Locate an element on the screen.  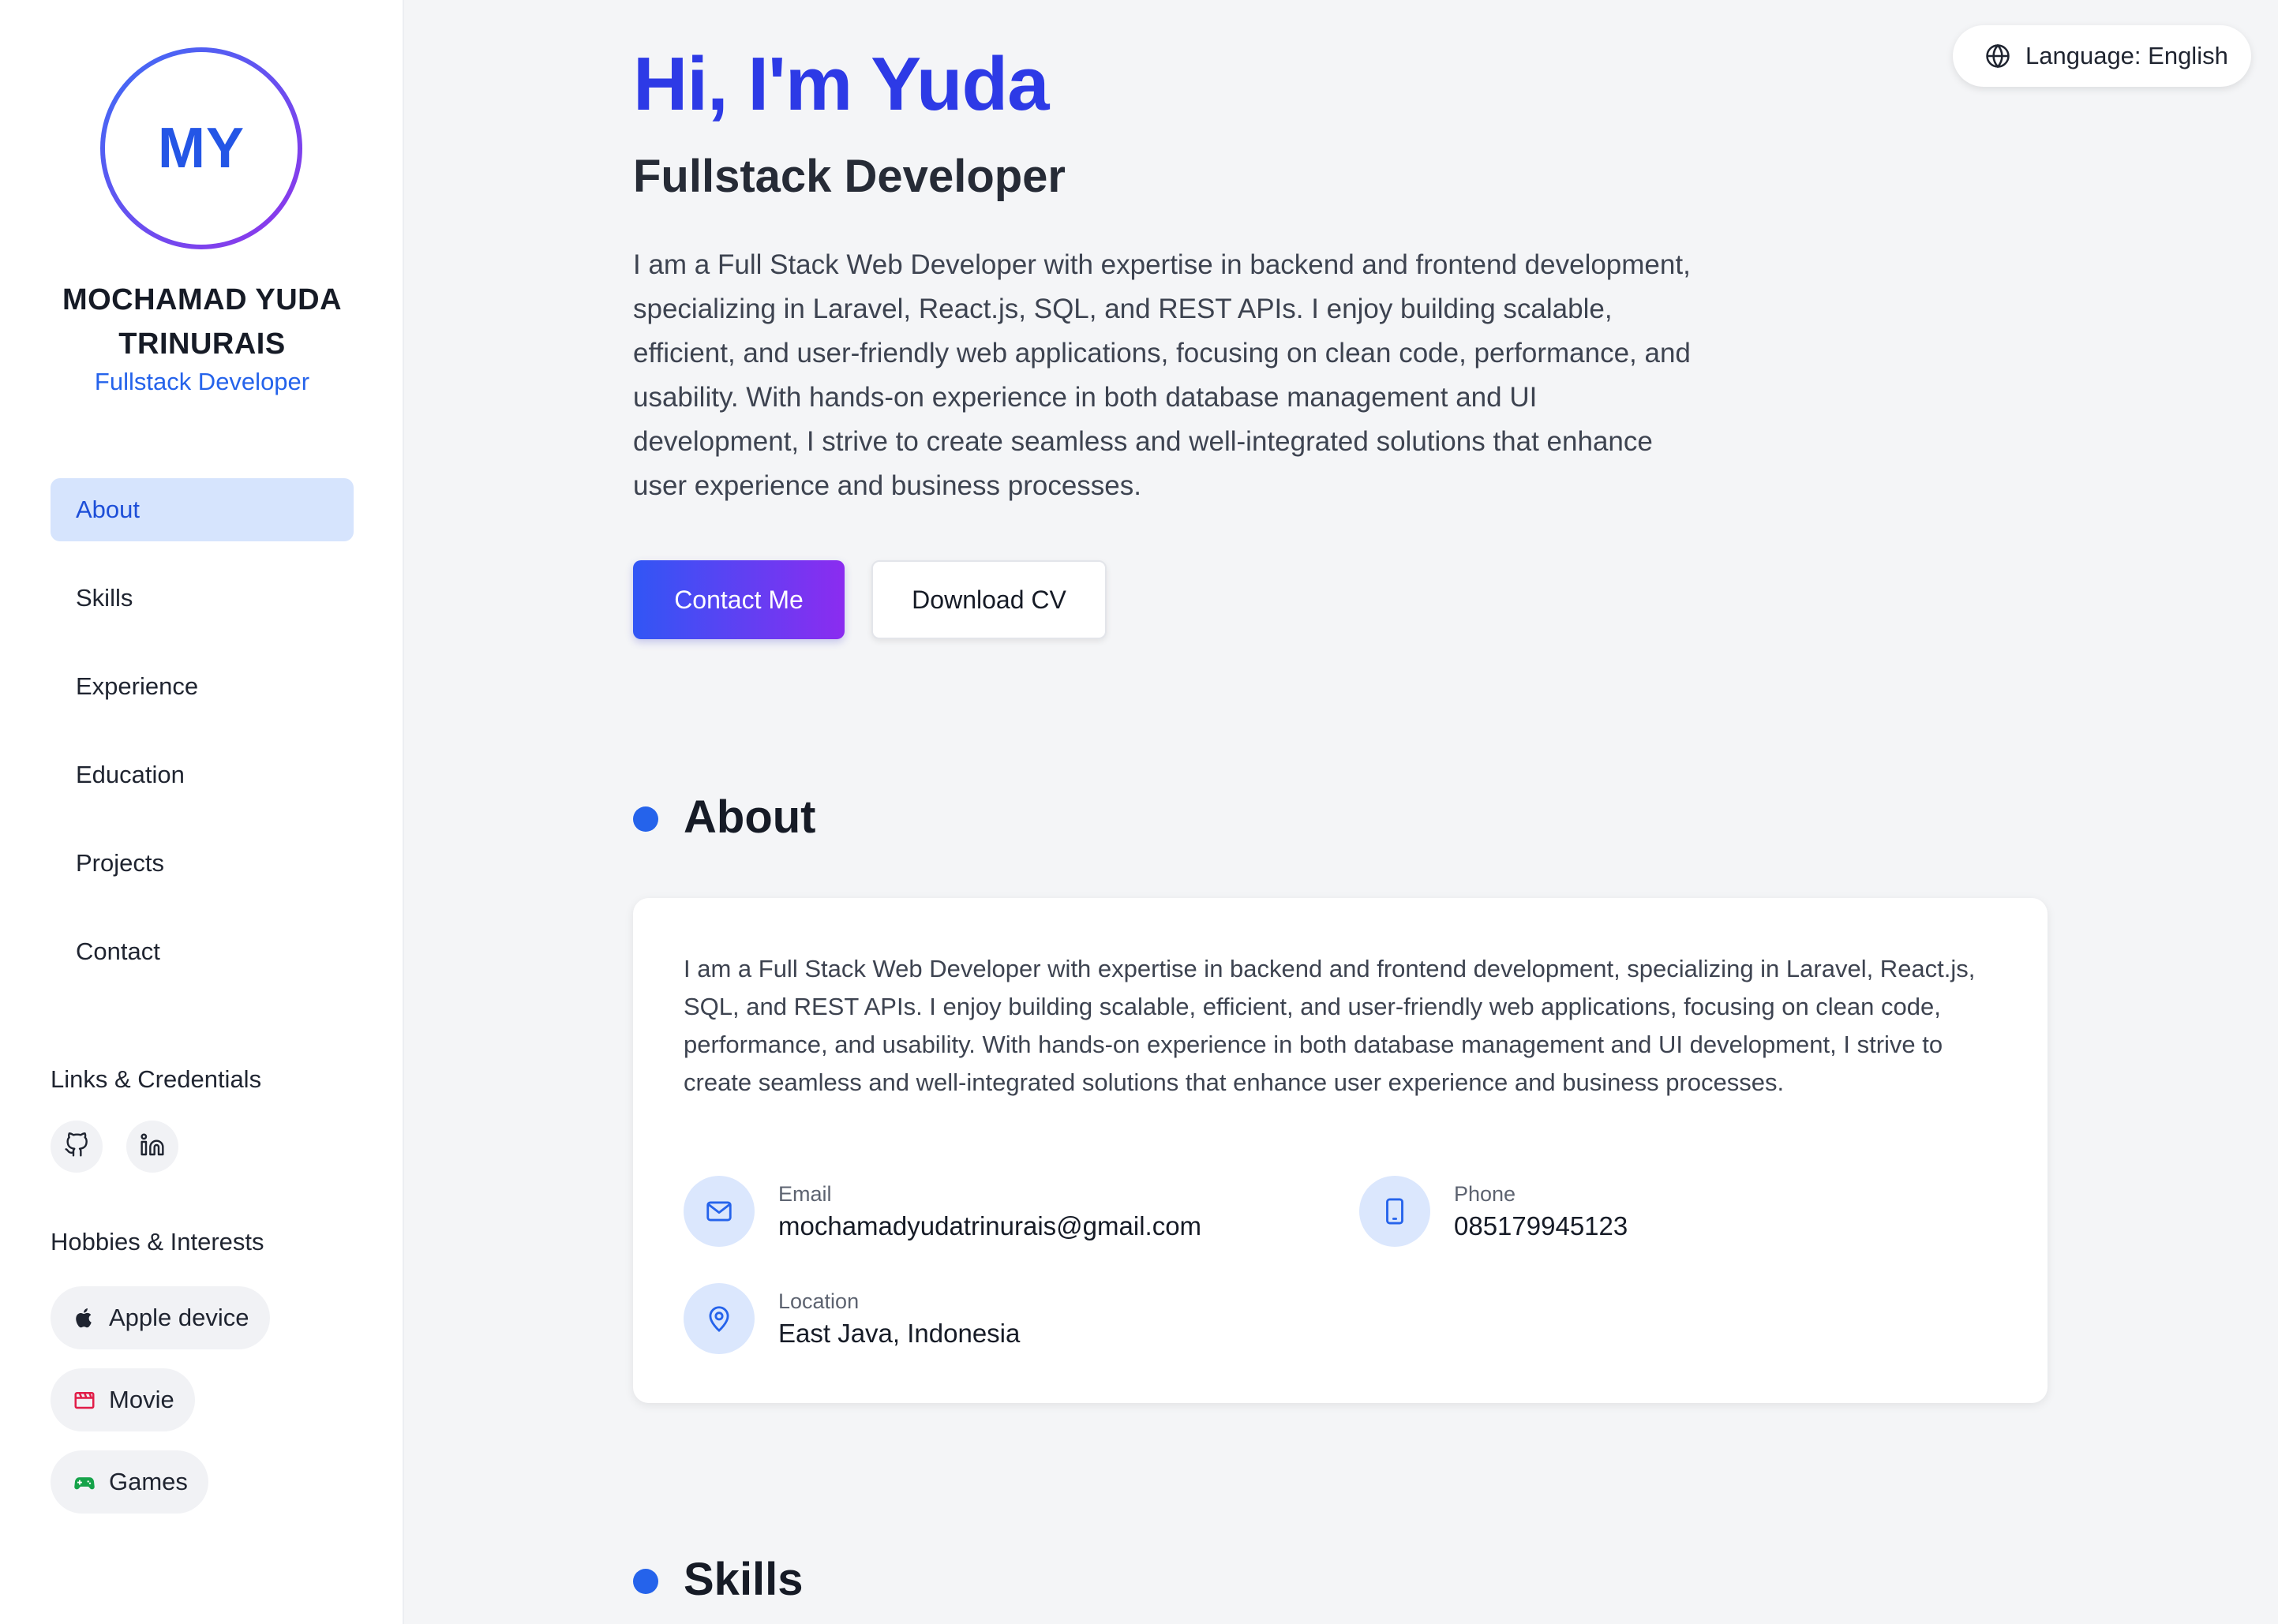
hobby-label: Movie is located at coordinates (141, 1399).